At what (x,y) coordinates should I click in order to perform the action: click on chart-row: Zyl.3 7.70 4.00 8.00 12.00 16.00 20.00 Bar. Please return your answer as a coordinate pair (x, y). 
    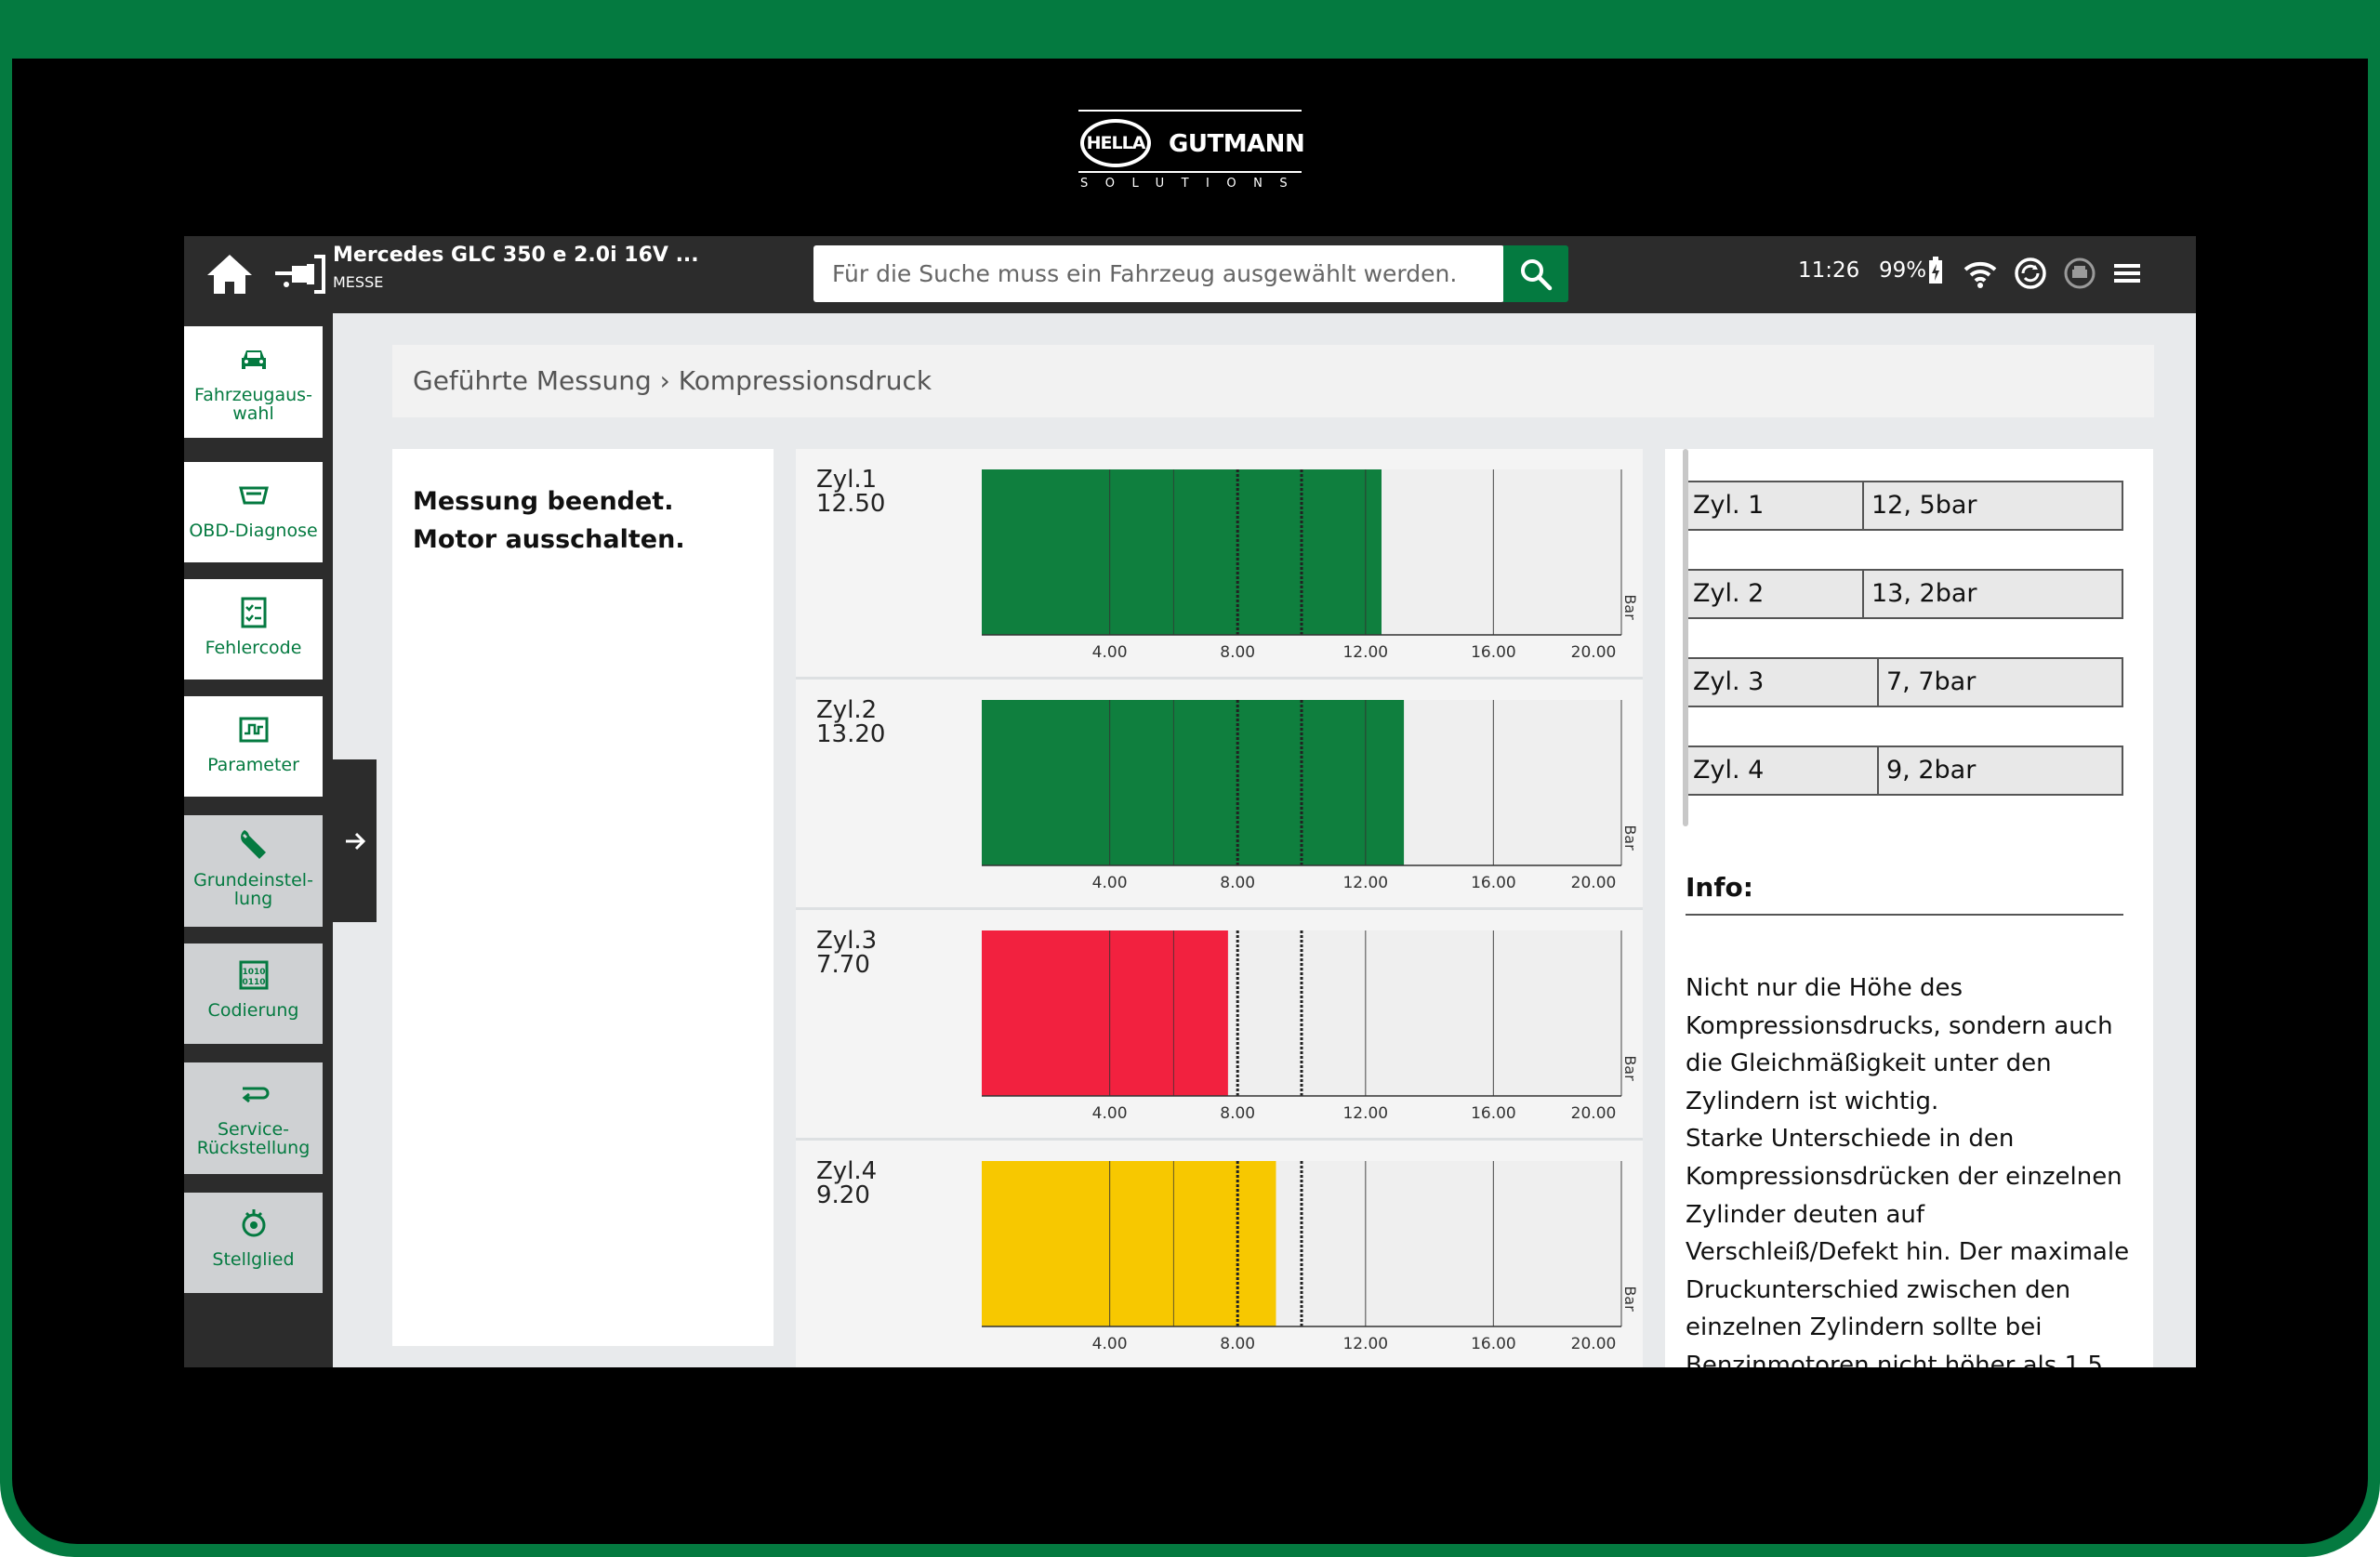
    Looking at the image, I should click on (1219, 1024).